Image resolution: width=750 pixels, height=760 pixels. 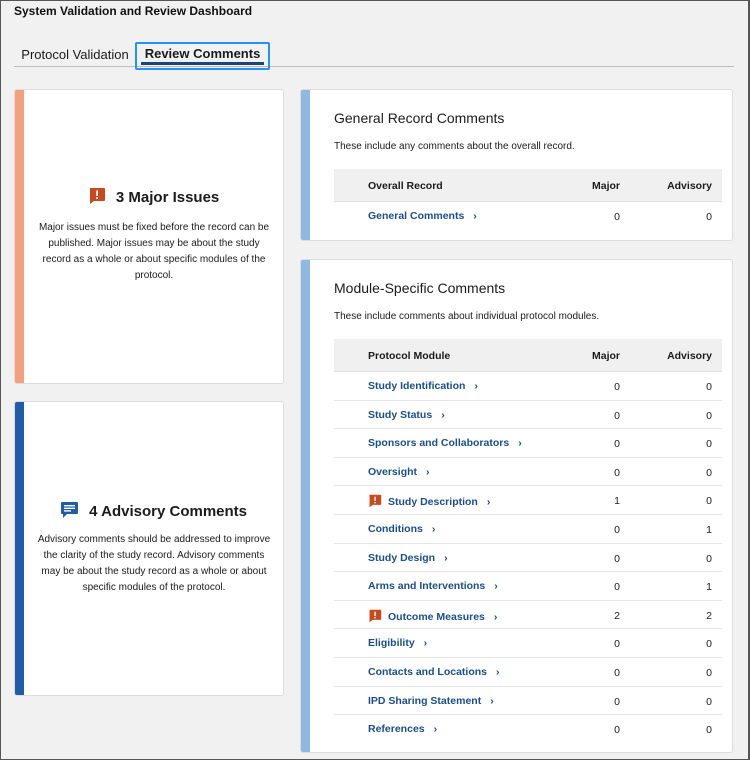 I want to click on row-label: IPD Sharing Statement, so click(x=425, y=700).